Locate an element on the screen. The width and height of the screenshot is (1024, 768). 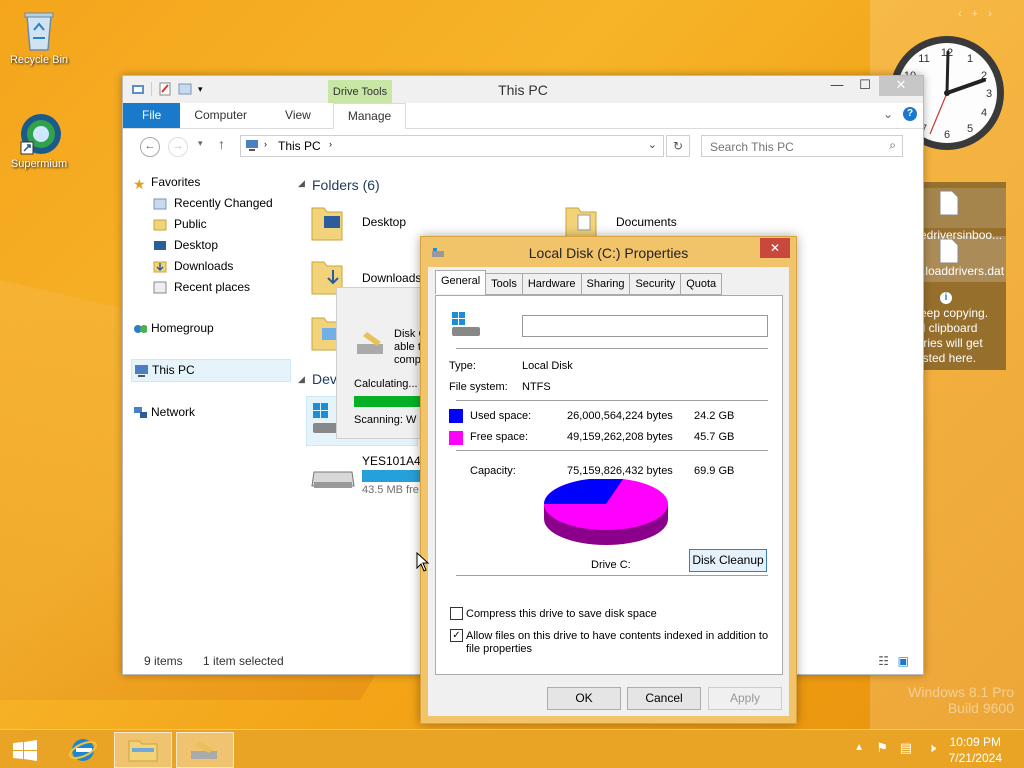
start-button is located at coordinates (24, 749).